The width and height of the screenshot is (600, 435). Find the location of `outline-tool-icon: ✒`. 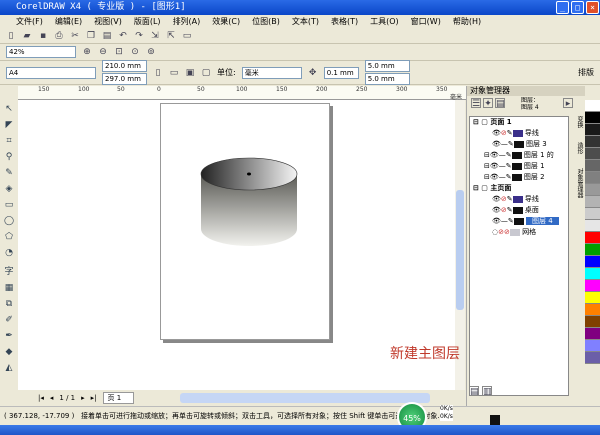

outline-tool-icon: ✒ is located at coordinates (9, 336).